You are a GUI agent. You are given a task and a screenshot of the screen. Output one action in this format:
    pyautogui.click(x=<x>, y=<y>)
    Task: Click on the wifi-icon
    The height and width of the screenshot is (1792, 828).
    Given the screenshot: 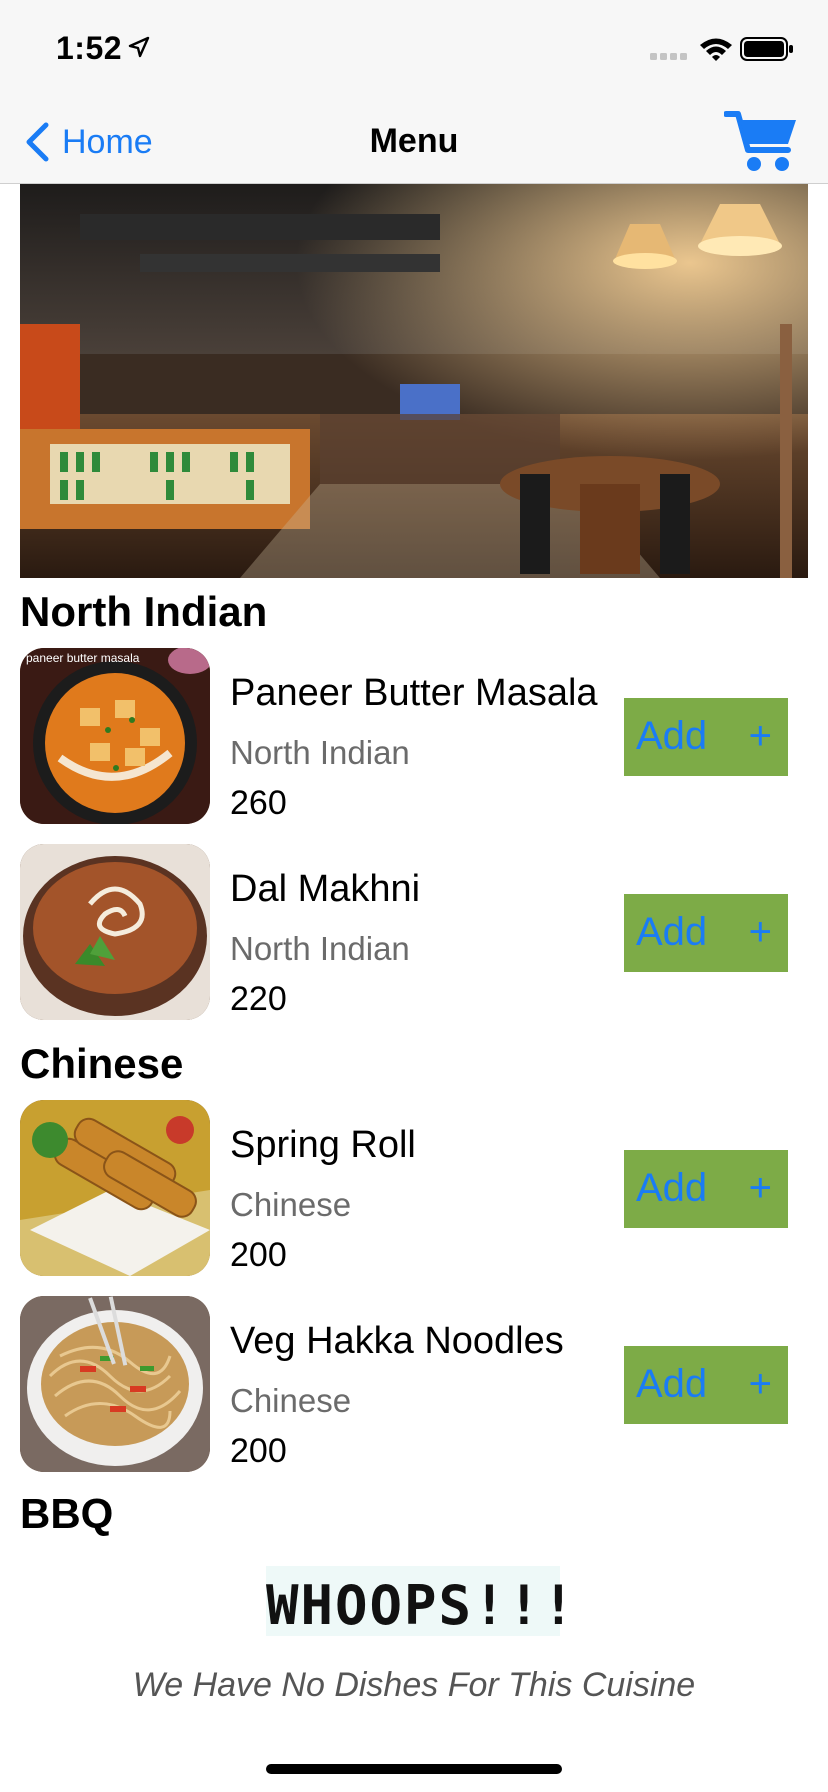 What is the action you would take?
    pyautogui.click(x=716, y=49)
    